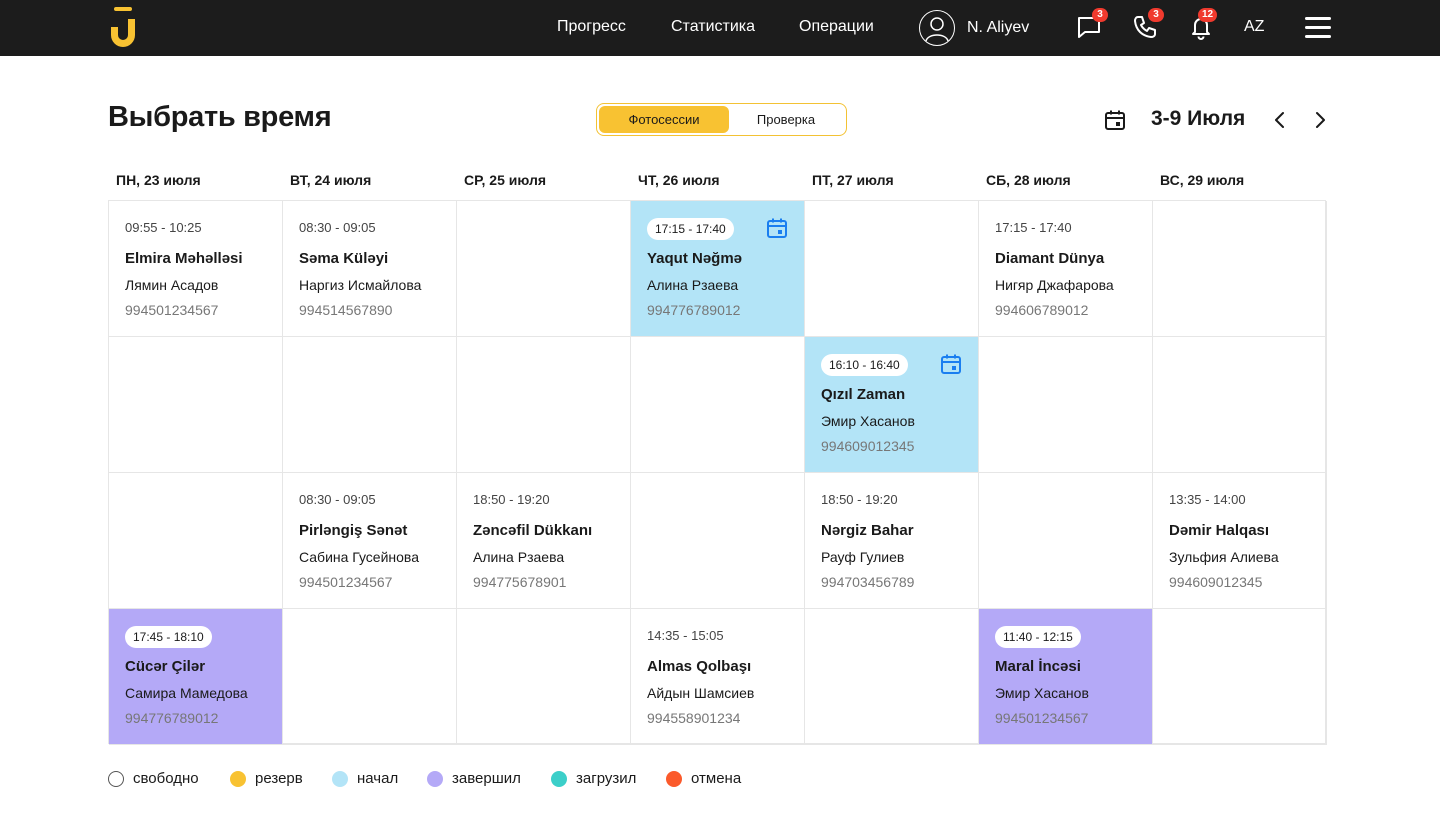 This screenshot has width=1440, height=832. Describe the element at coordinates (786, 119) in the screenshot. I see `tab-check: Проверка` at that location.